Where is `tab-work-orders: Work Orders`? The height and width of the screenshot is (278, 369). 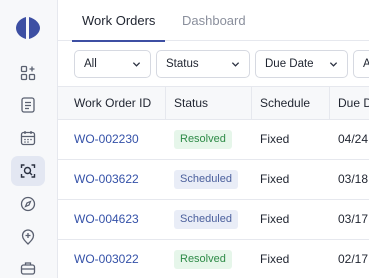 tab-work-orders: Work Orders is located at coordinates (118, 21).